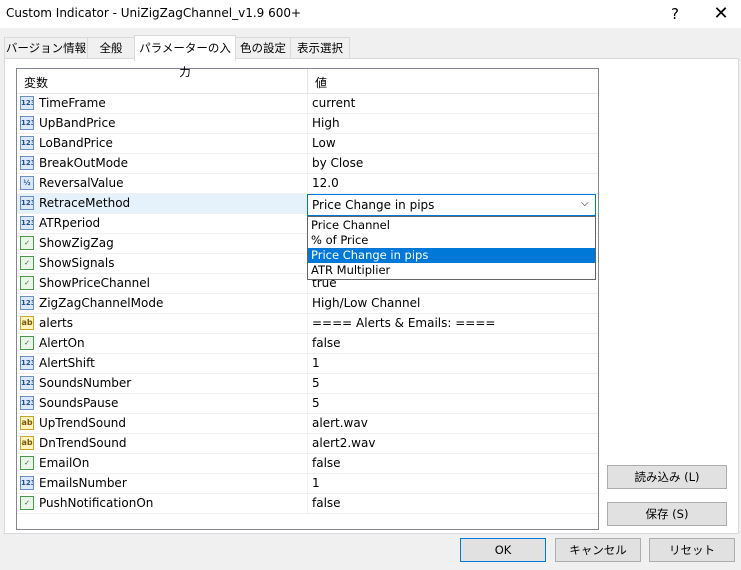 The width and height of the screenshot is (741, 570). Describe the element at coordinates (453, 424) in the screenshot. I see `parameter-value-cell: alert.wav` at that location.